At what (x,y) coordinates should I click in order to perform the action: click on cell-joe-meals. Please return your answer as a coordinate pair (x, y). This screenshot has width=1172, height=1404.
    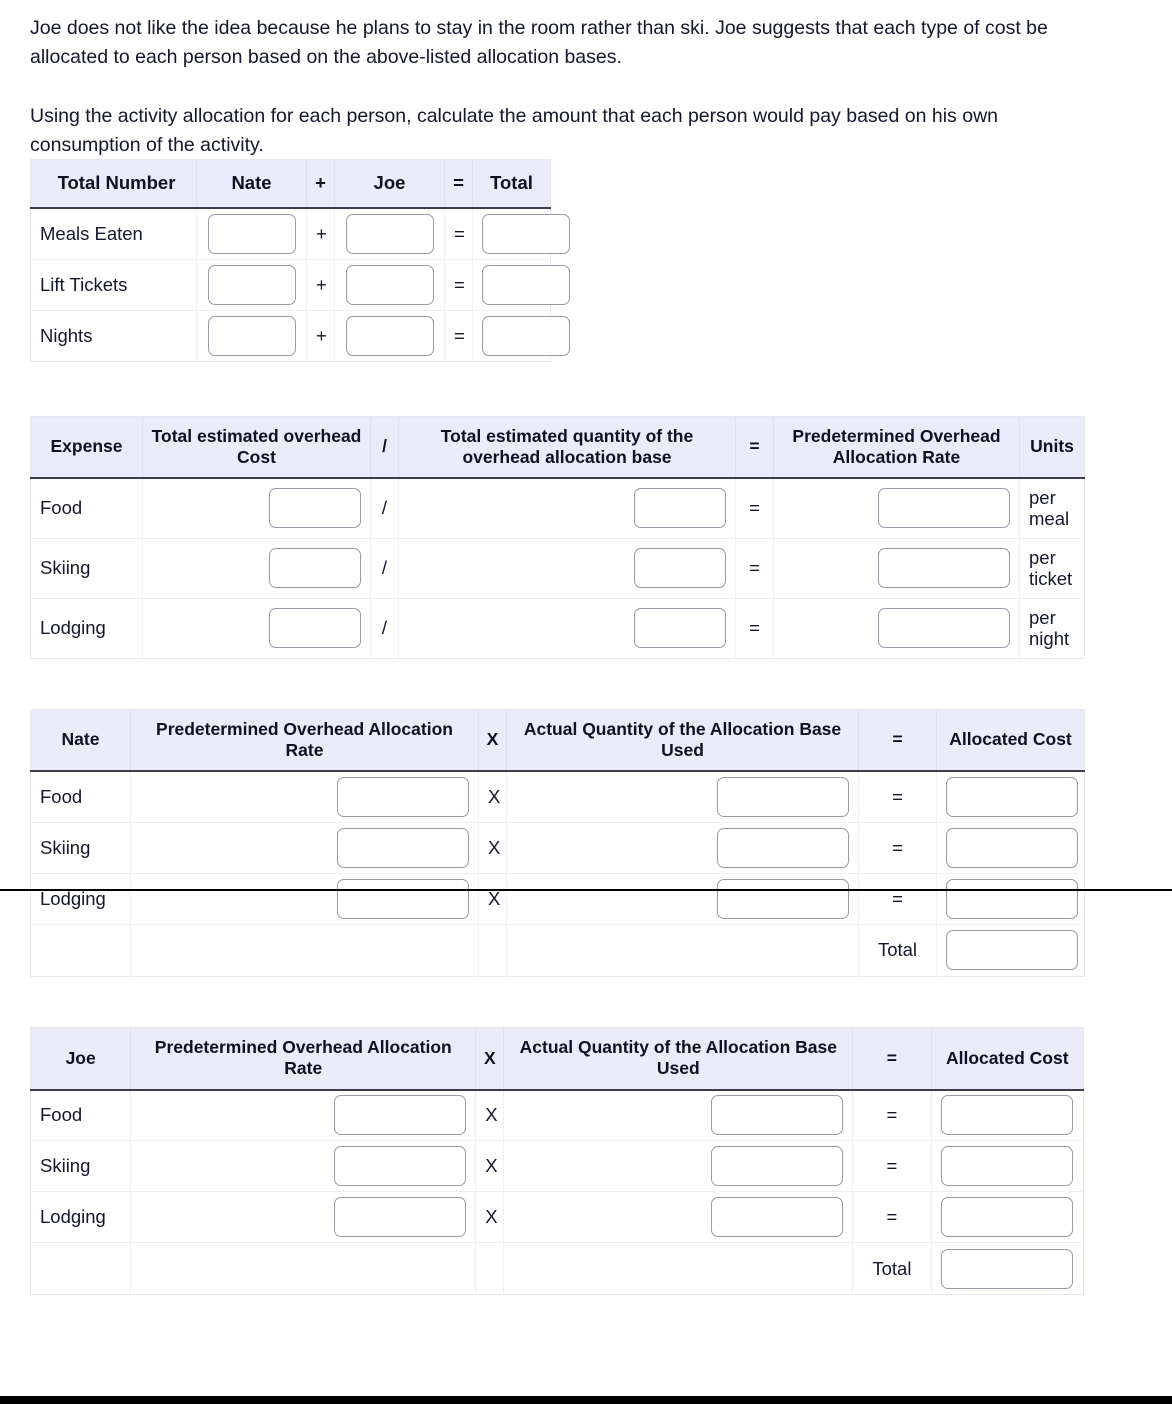
    Looking at the image, I should click on (389, 234).